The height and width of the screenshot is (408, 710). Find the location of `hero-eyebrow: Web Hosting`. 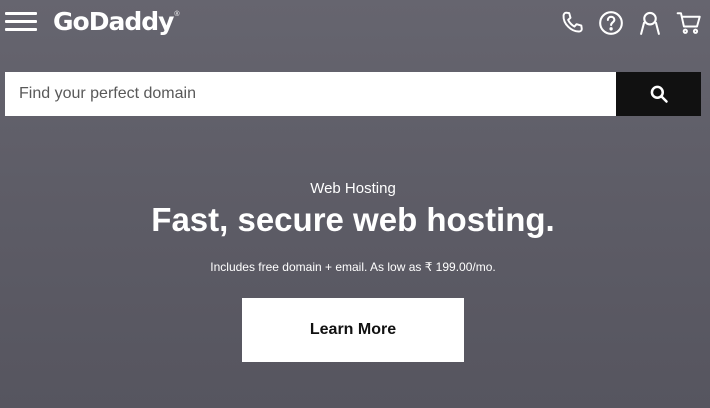

hero-eyebrow: Web Hosting is located at coordinates (353, 188).